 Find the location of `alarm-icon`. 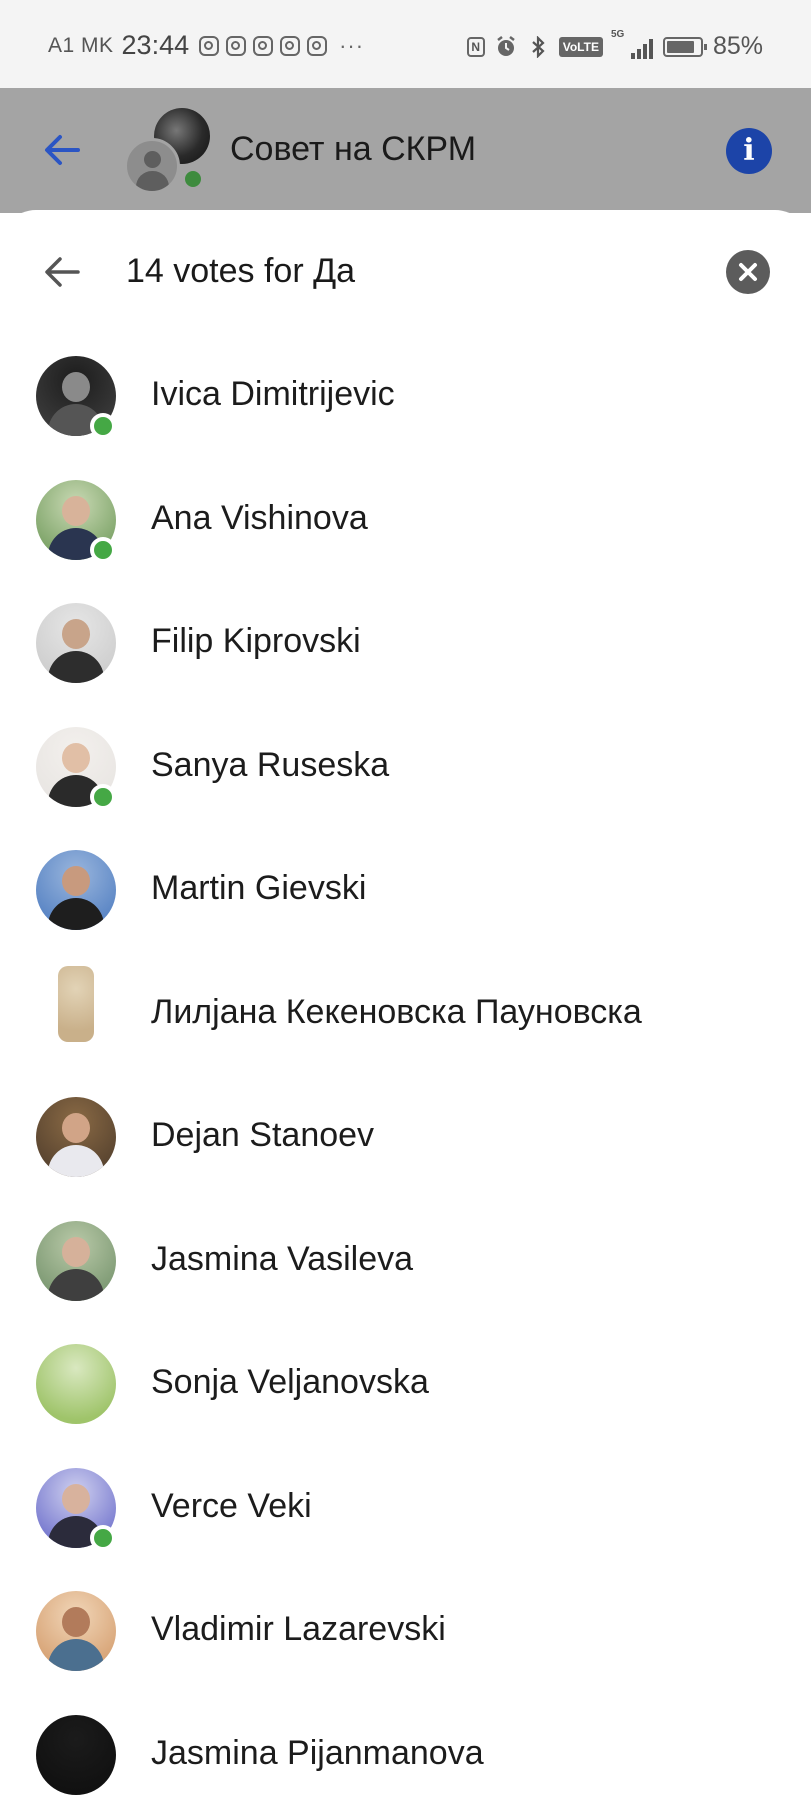

alarm-icon is located at coordinates (506, 46).